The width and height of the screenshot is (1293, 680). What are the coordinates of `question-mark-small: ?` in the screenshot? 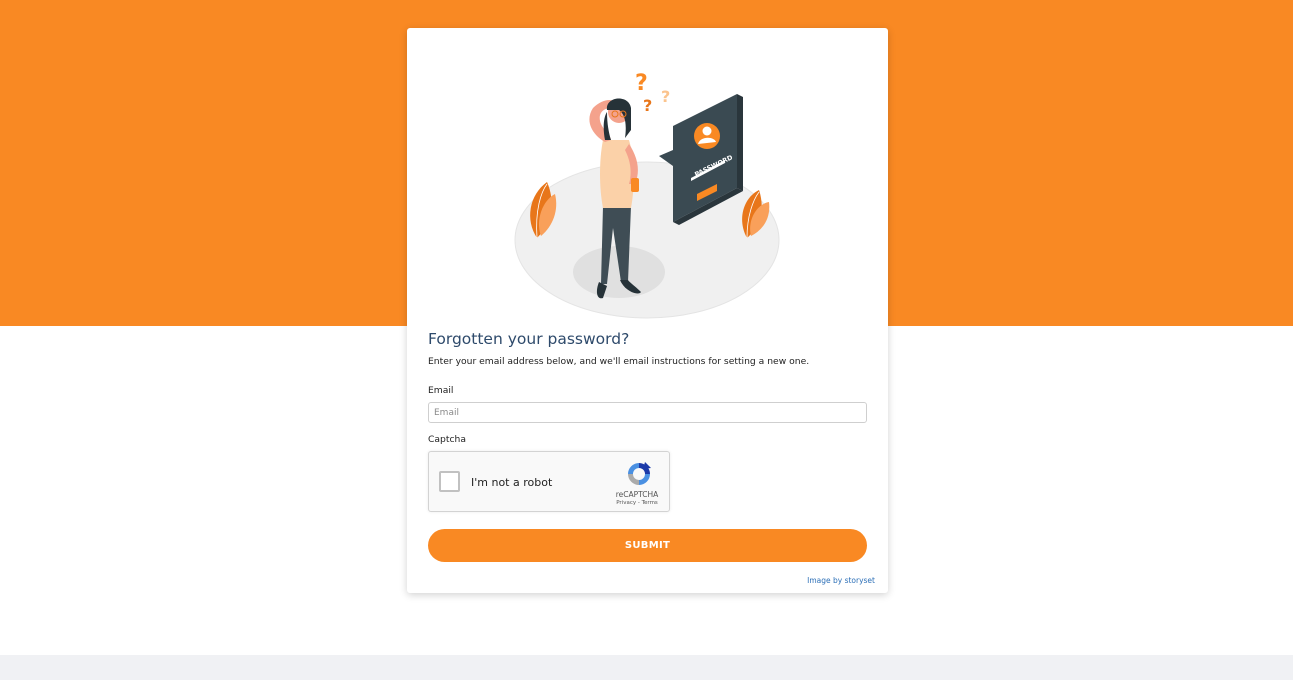 It's located at (647, 105).